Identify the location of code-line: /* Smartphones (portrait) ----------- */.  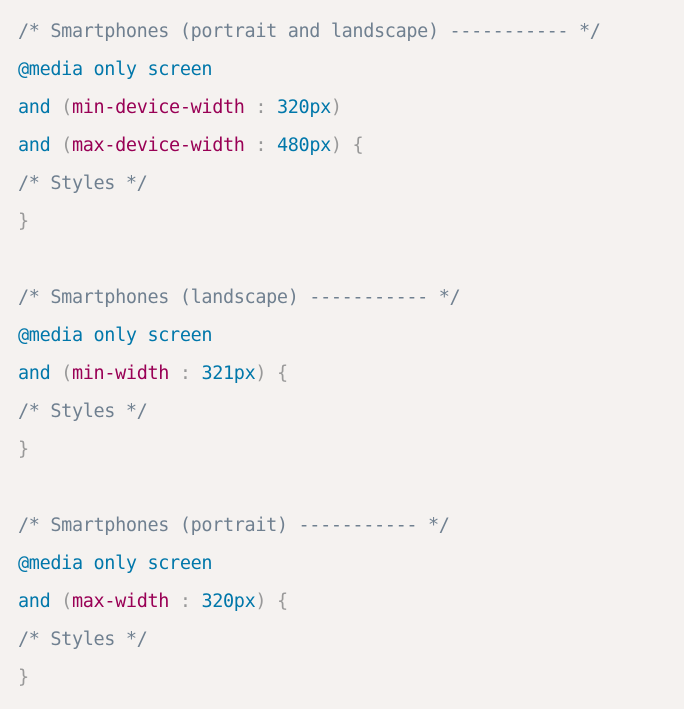
(351, 532).